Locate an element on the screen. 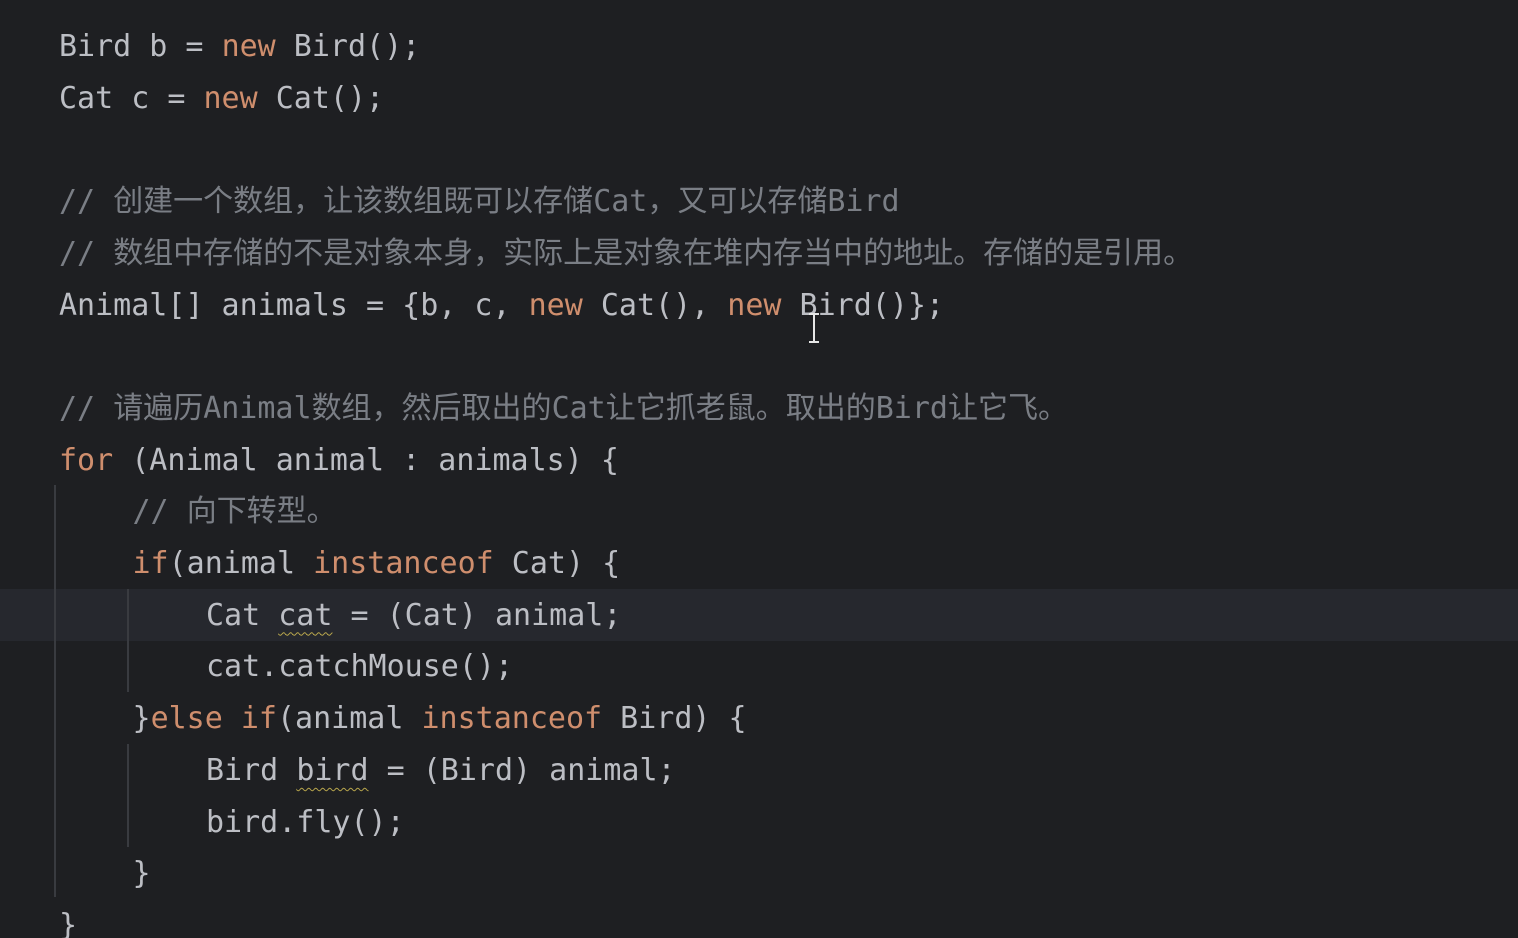  code-line-15: Bird bird = (Bird) animal; is located at coordinates (441, 771).